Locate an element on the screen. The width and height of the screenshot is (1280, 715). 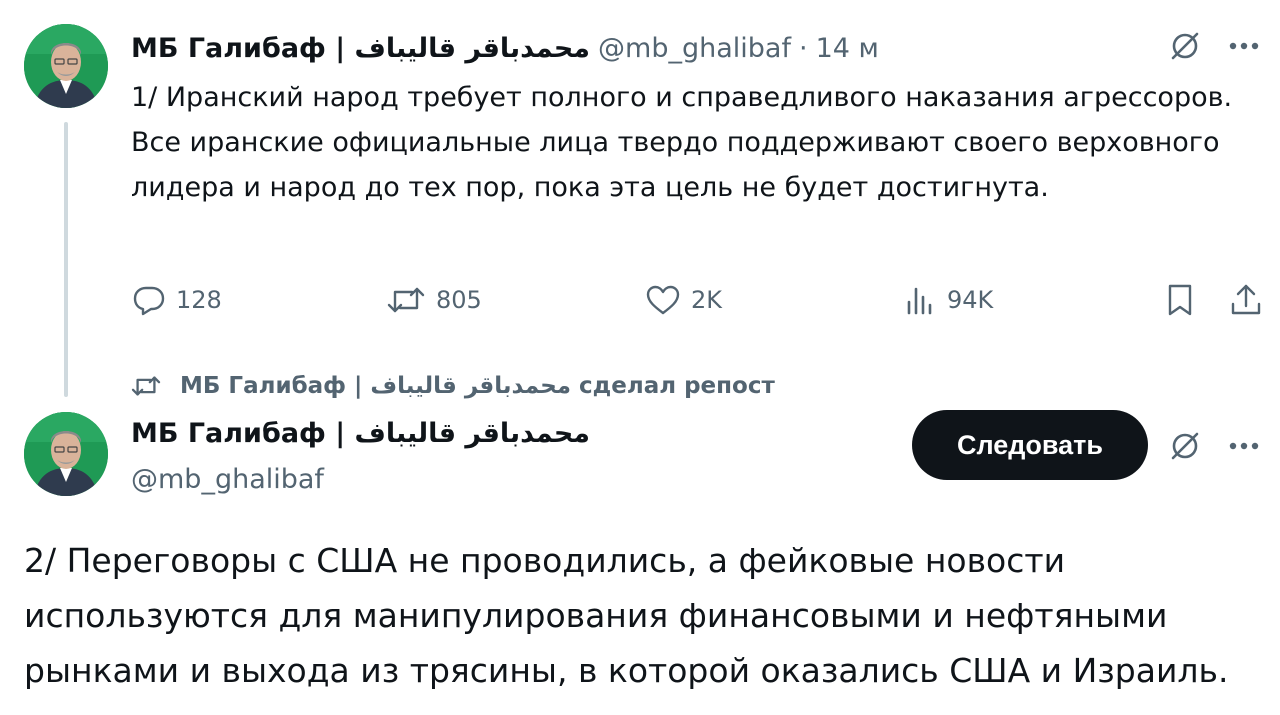
reply-count: 128 is located at coordinates (199, 300).